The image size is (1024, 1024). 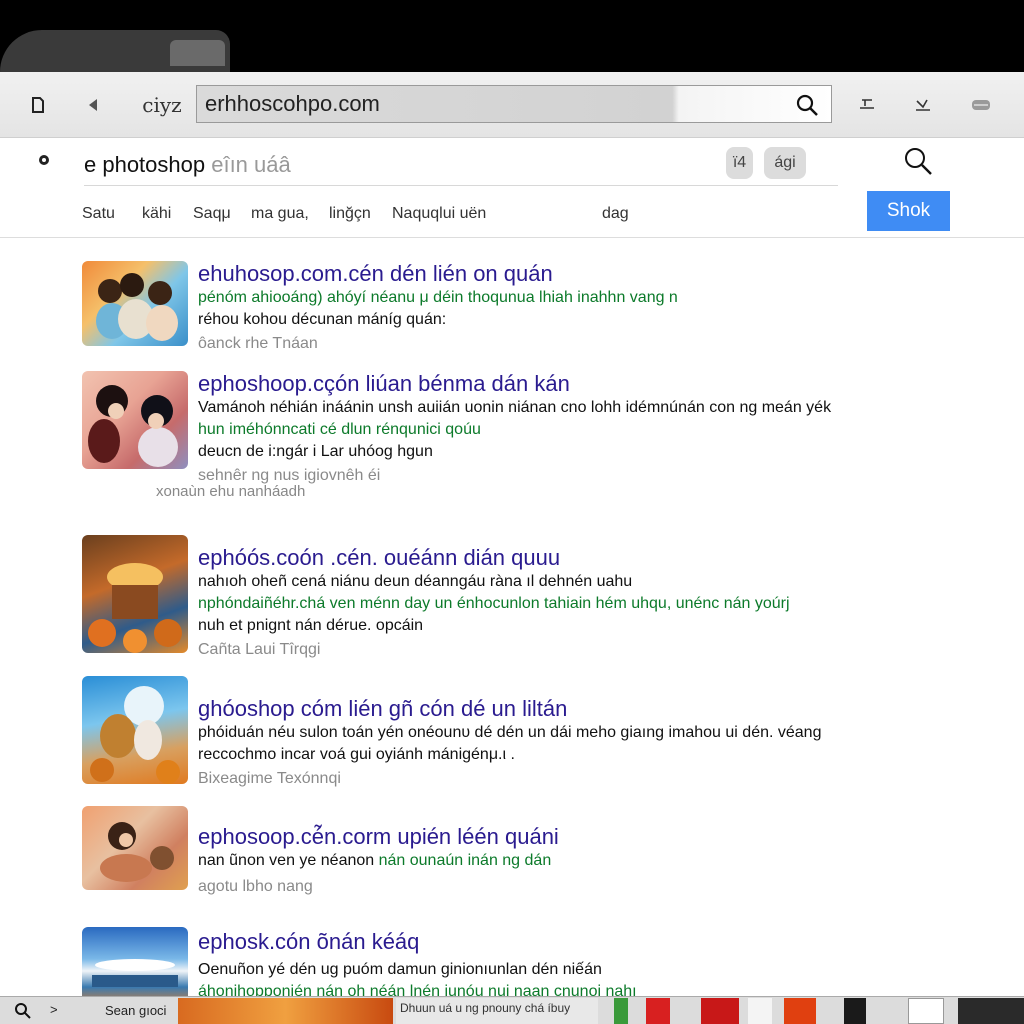 What do you see at coordinates (259, 649) in the screenshot?
I see `result-meta: Cañta Laui Tîrqgi` at bounding box center [259, 649].